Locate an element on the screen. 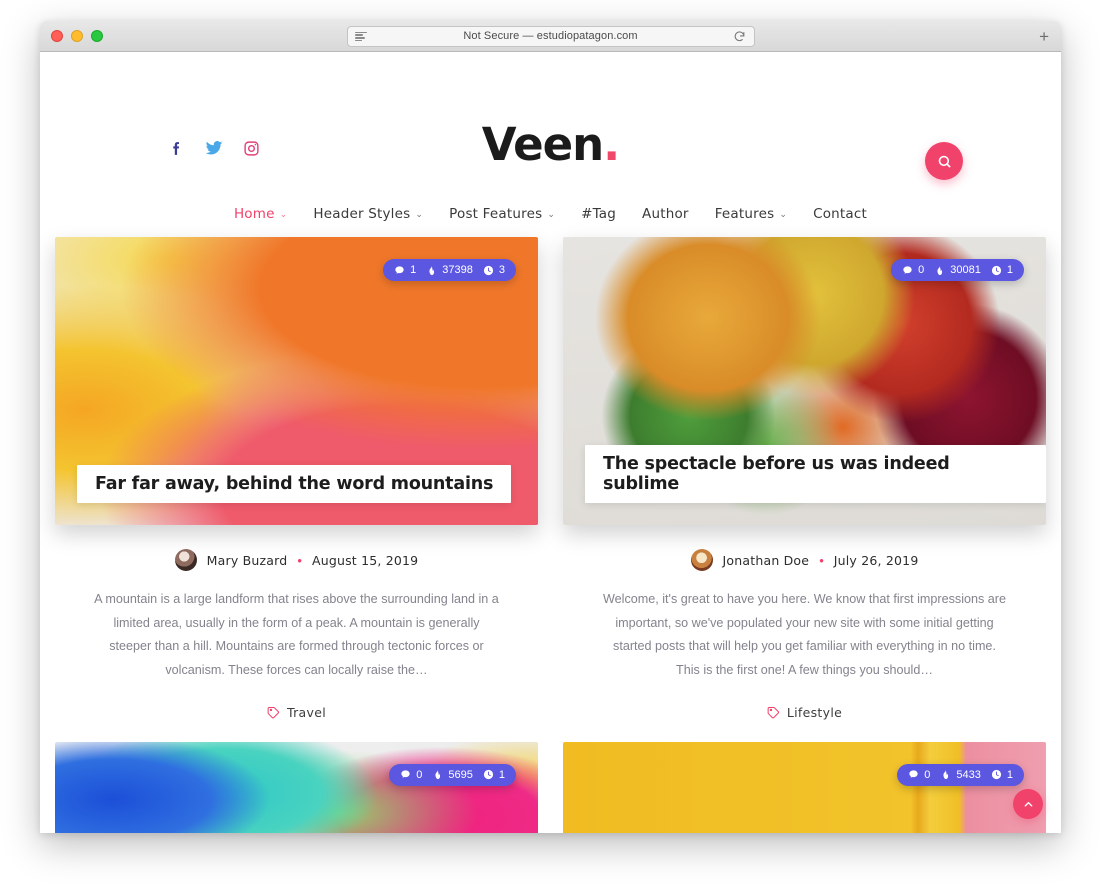 The image size is (1100, 891). search-button is located at coordinates (944, 161).